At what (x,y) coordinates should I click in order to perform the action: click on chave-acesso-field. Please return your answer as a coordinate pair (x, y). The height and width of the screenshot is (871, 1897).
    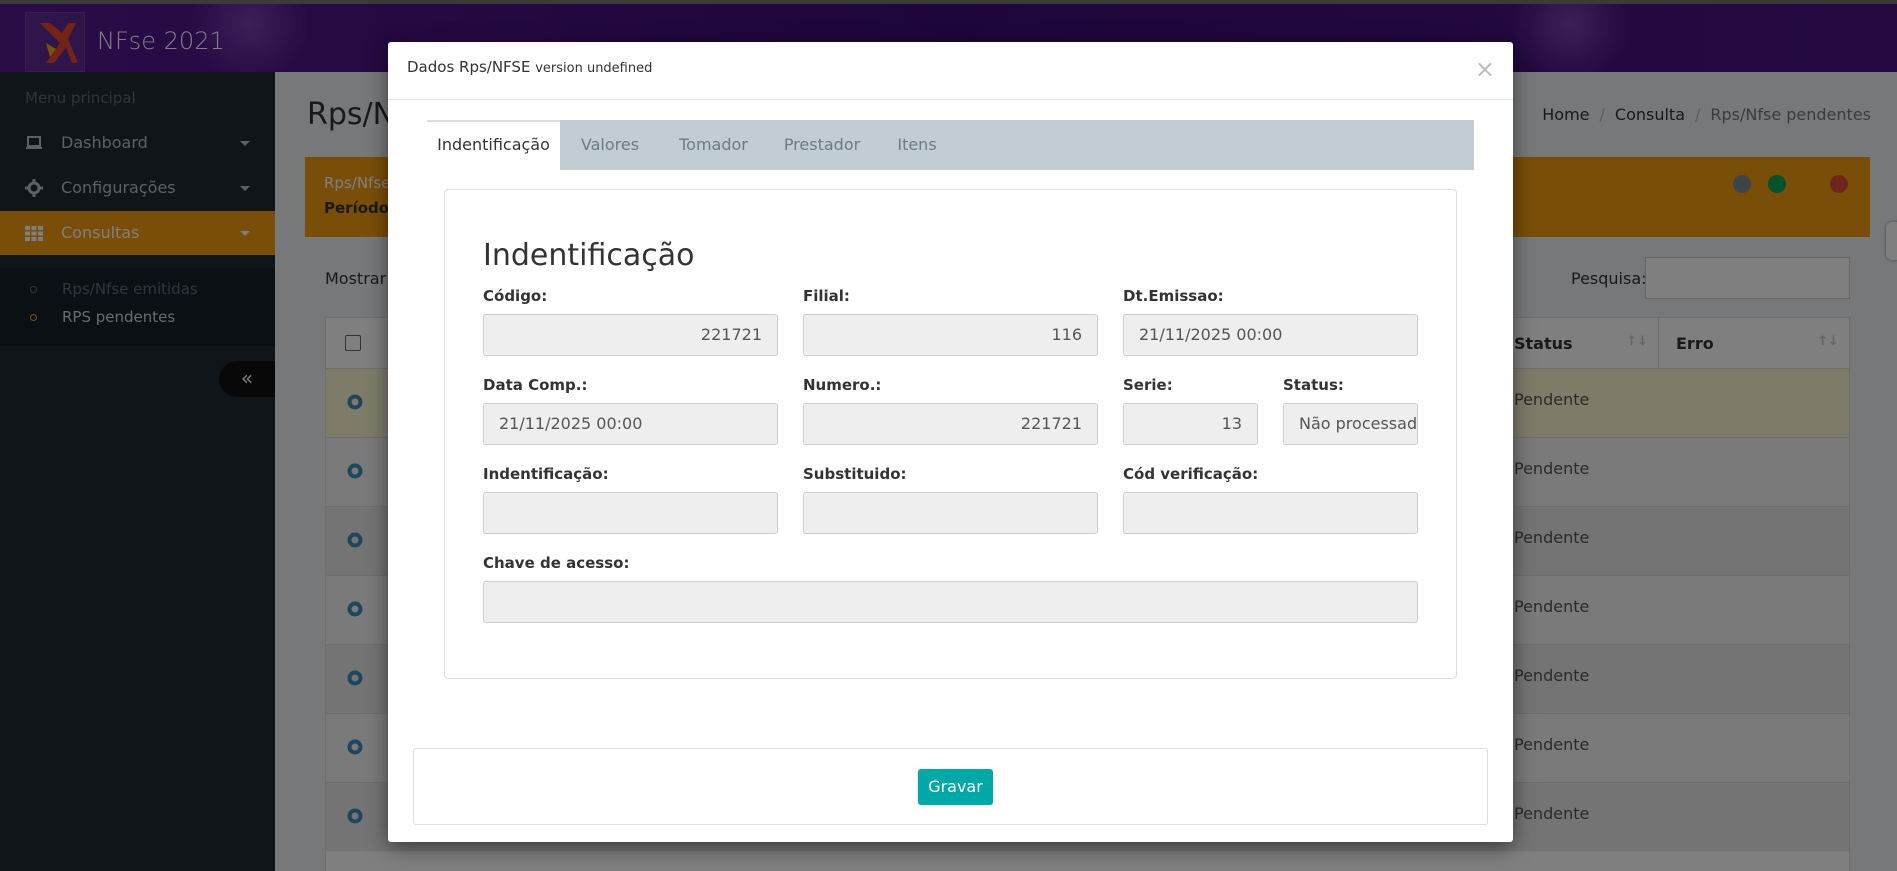
    Looking at the image, I should click on (950, 602).